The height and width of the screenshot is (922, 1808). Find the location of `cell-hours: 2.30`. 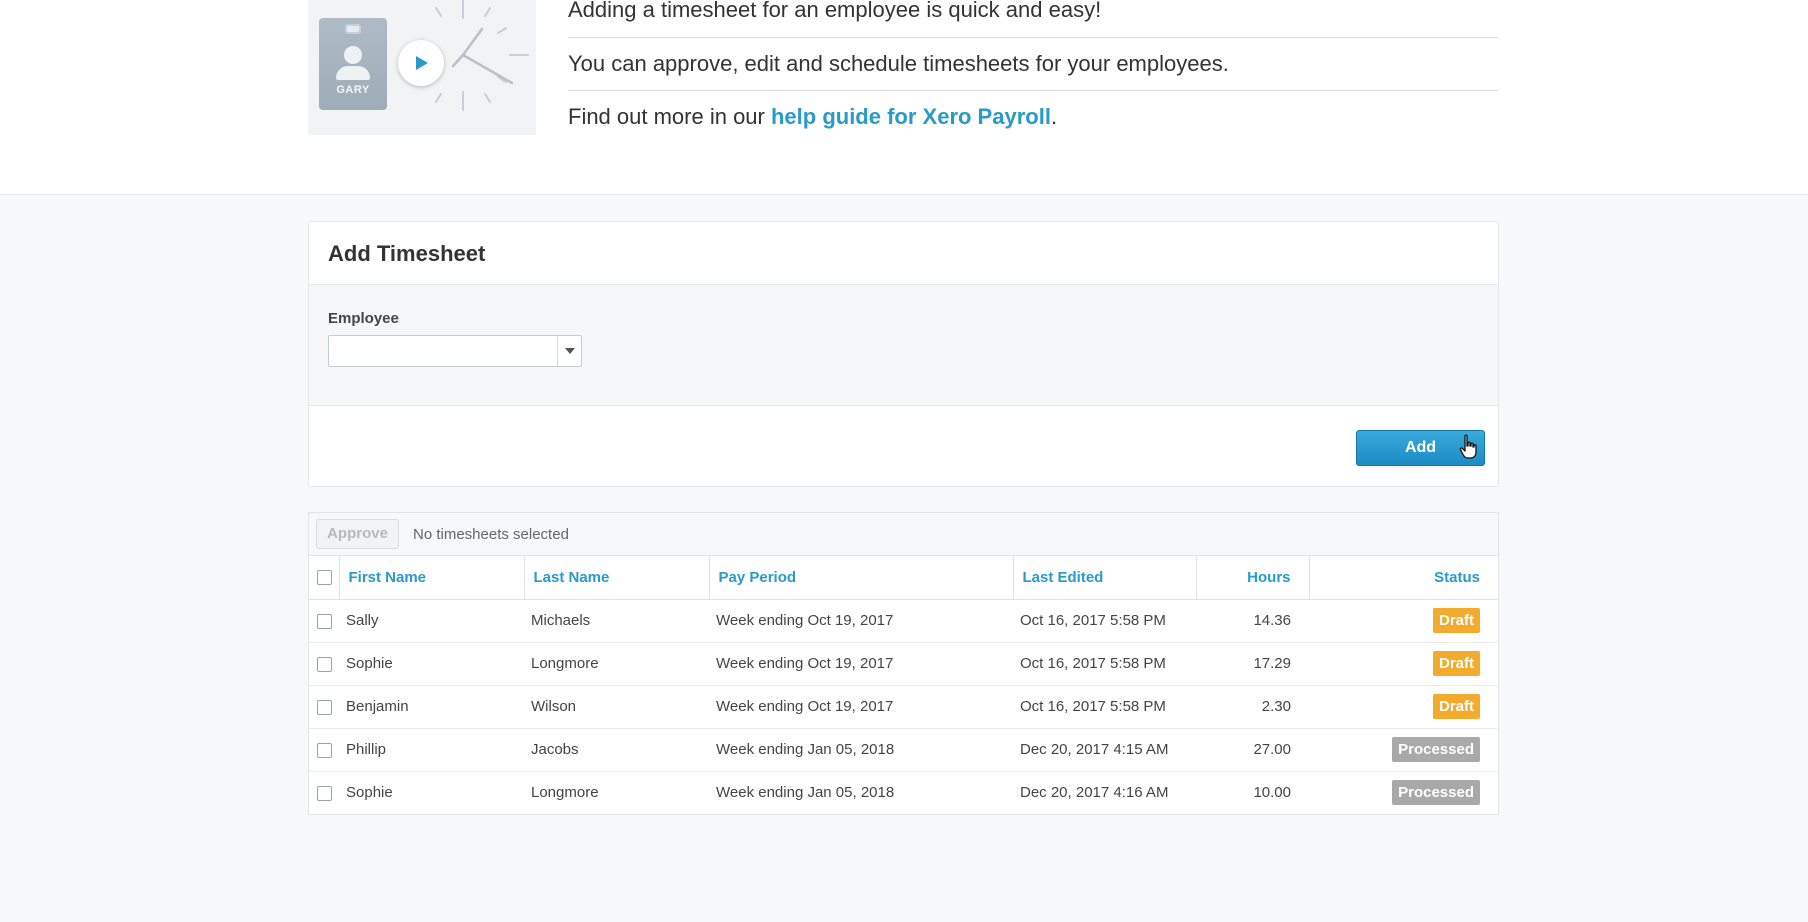

cell-hours: 2.30 is located at coordinates (1252, 707).